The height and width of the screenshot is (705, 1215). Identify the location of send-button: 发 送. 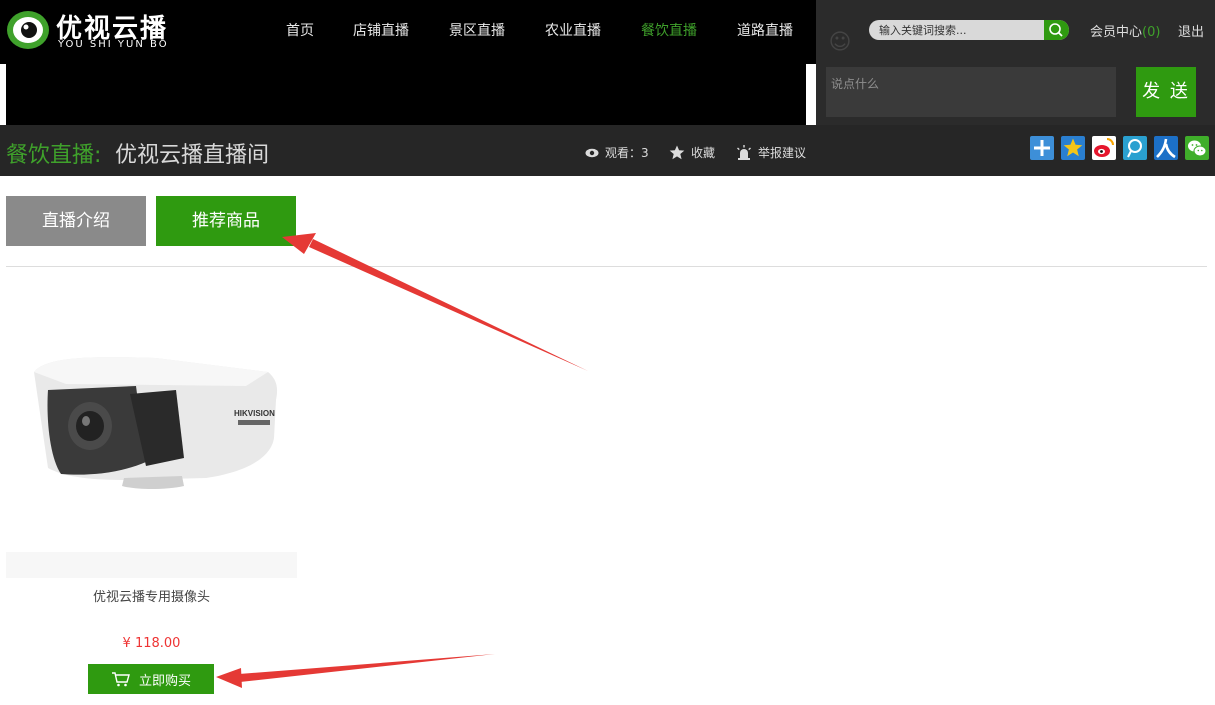
(1166, 92).